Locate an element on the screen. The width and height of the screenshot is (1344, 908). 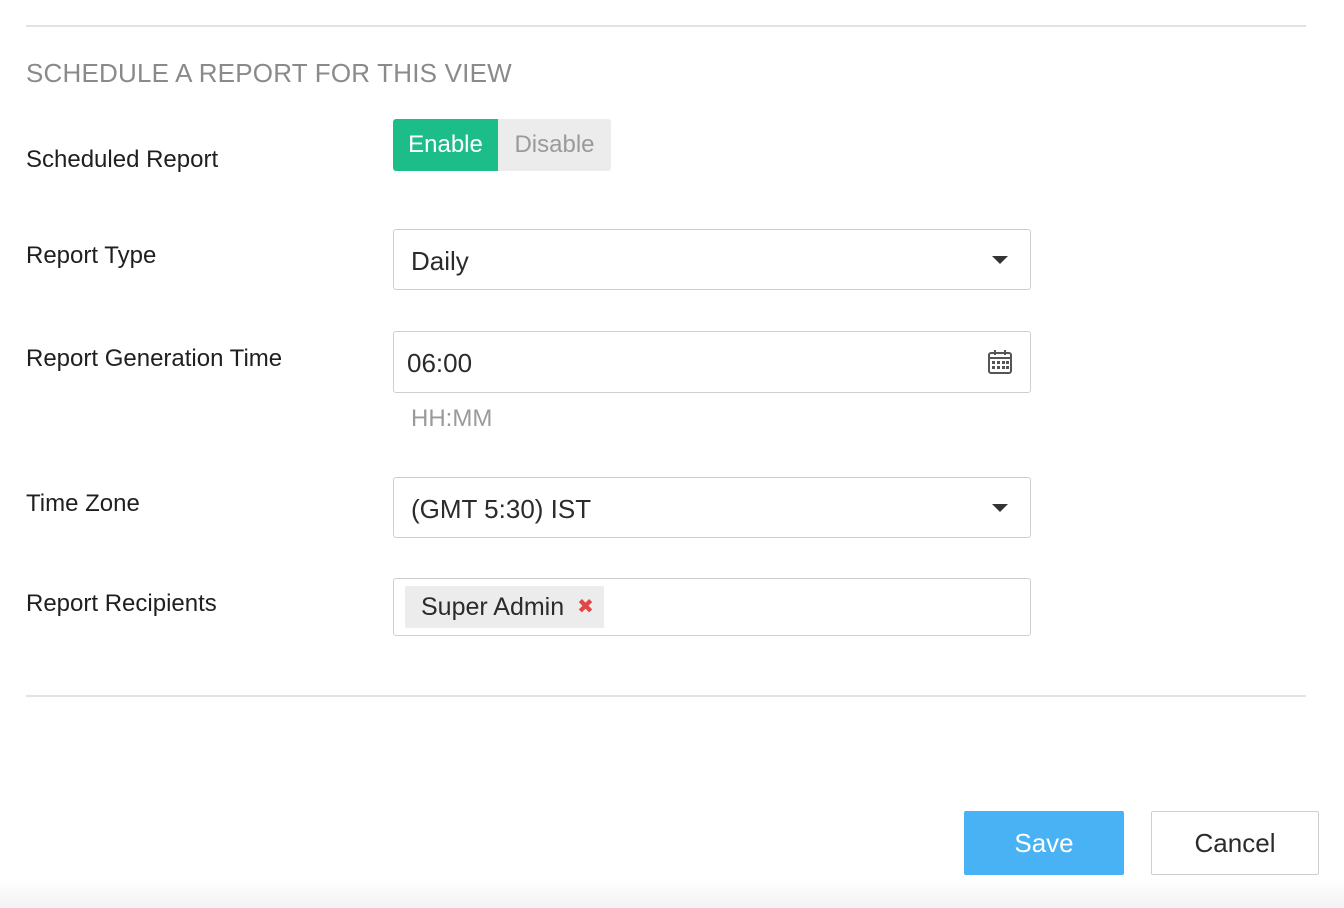
calendar-icon is located at coordinates (1000, 362).